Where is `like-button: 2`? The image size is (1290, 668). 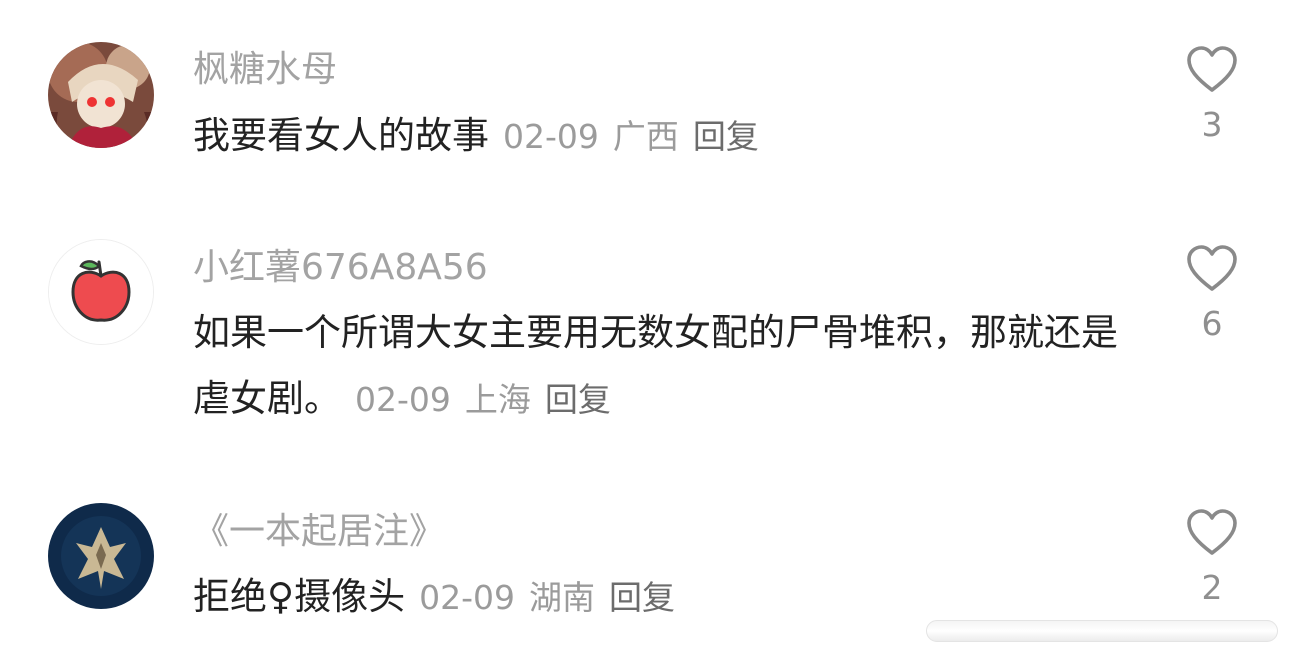 like-button: 2 is located at coordinates (1212, 558).